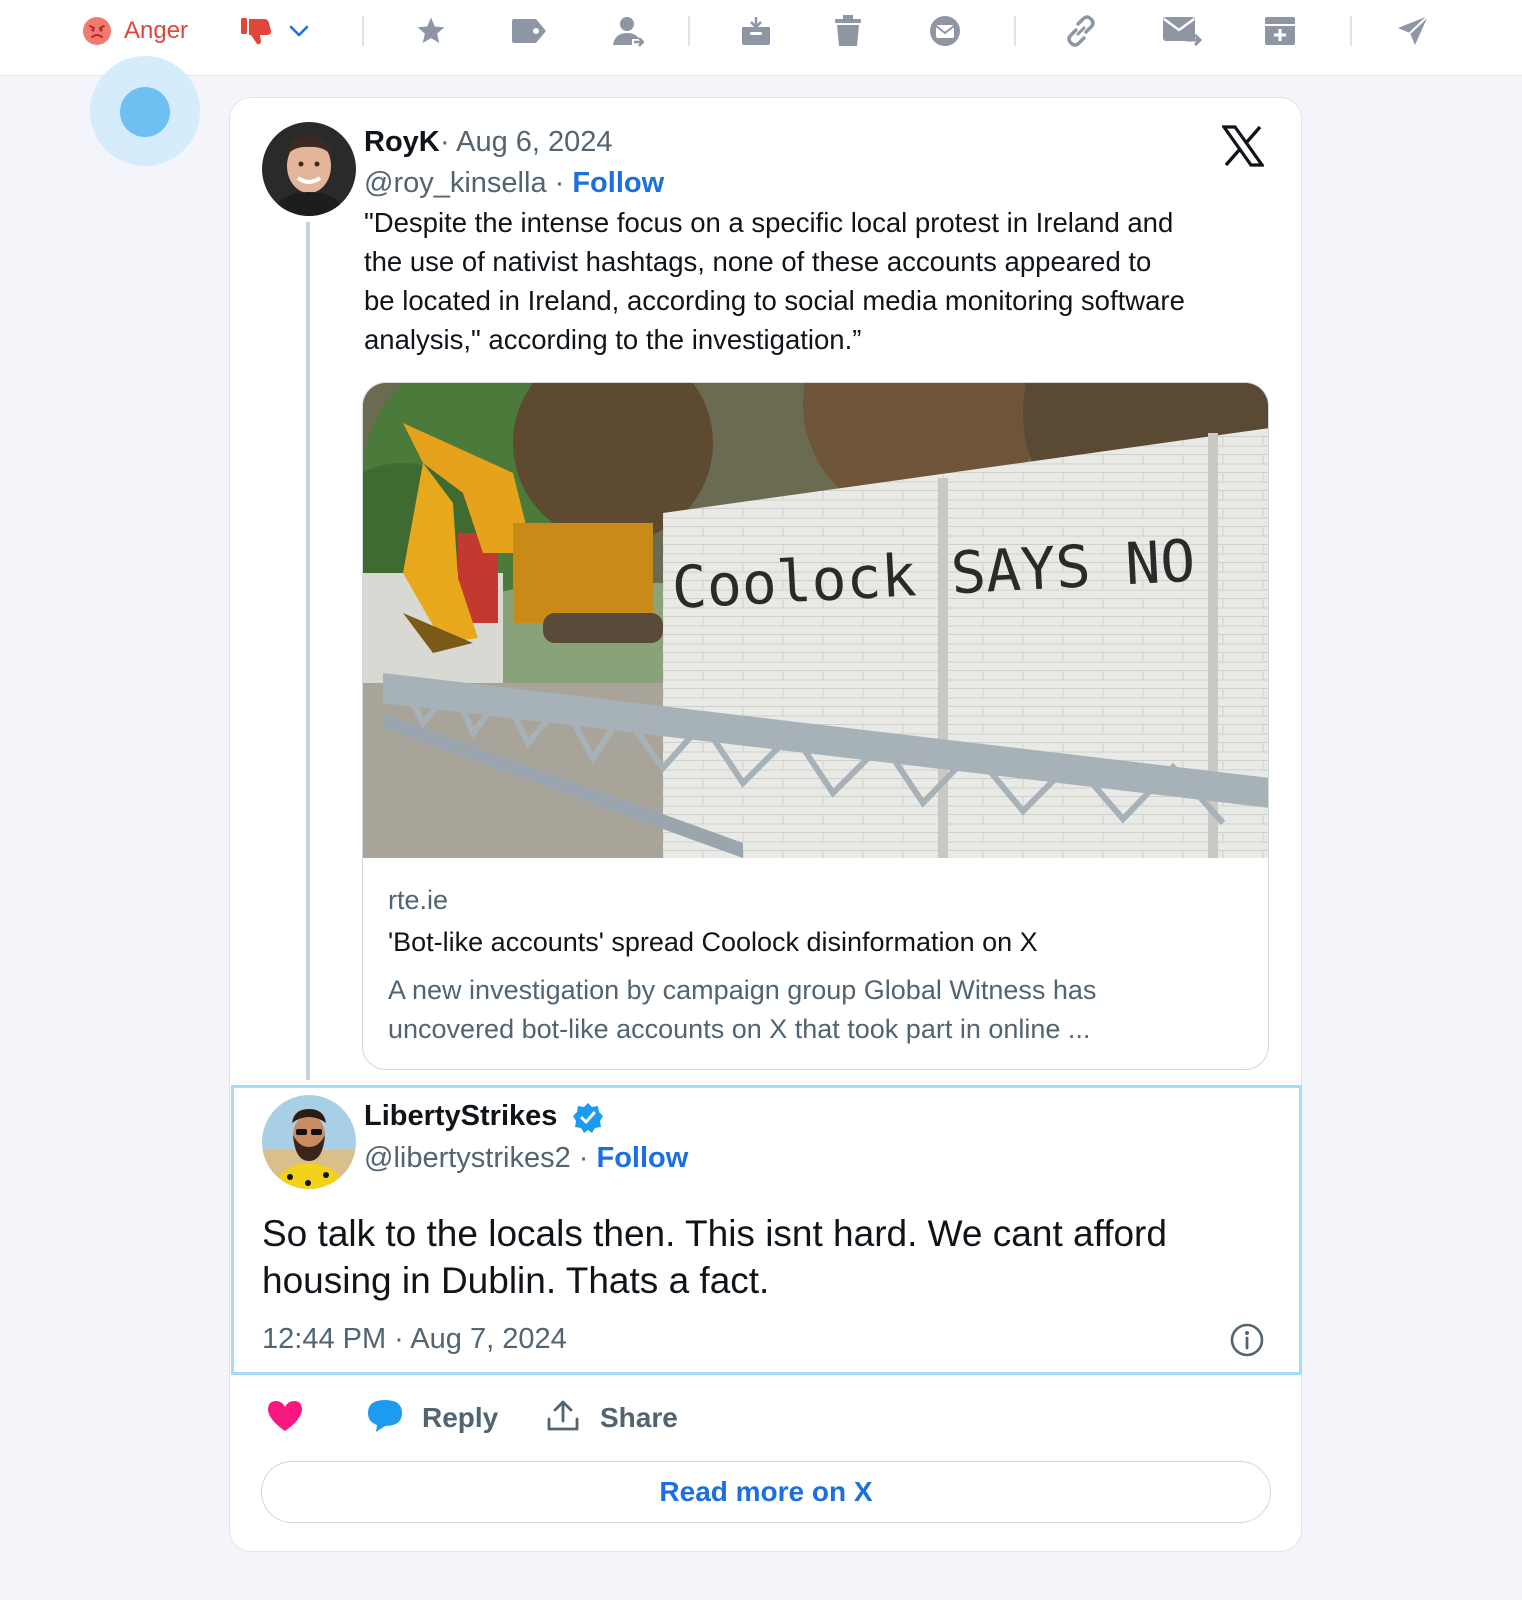  I want to click on copy-link-button, so click(1081, 31).